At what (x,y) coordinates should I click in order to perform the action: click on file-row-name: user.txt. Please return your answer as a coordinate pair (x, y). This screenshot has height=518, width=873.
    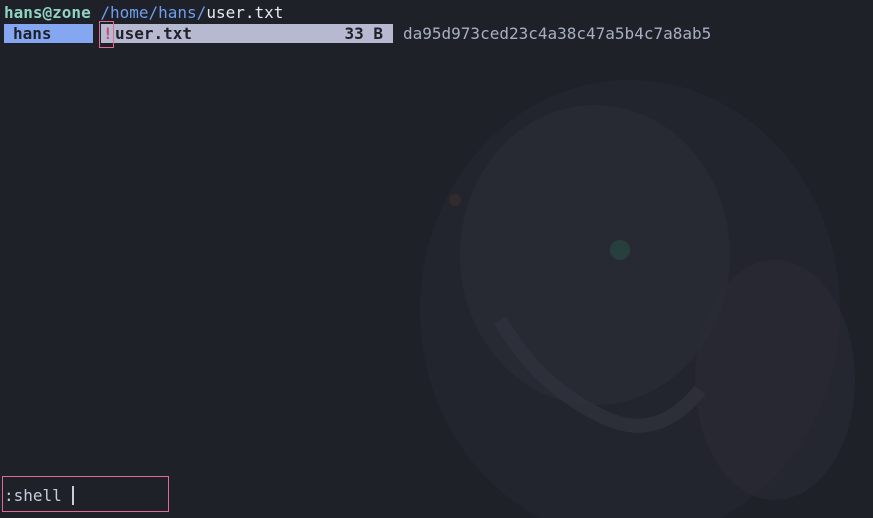
    Looking at the image, I should click on (154, 33).